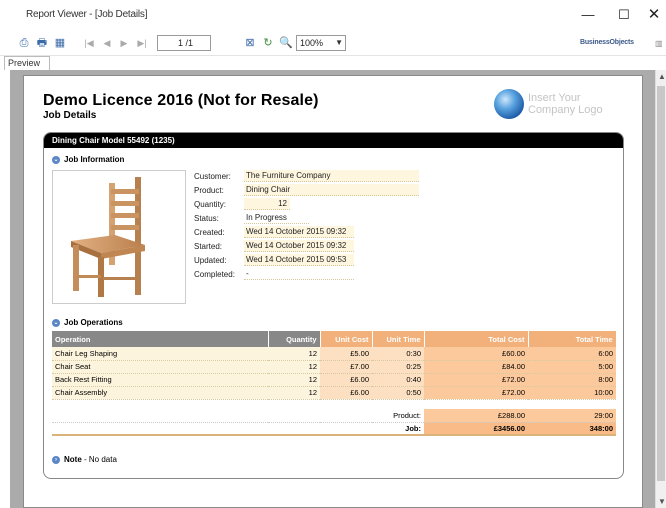 The height and width of the screenshot is (508, 666). I want to click on scroll-thumb, so click(661, 283).